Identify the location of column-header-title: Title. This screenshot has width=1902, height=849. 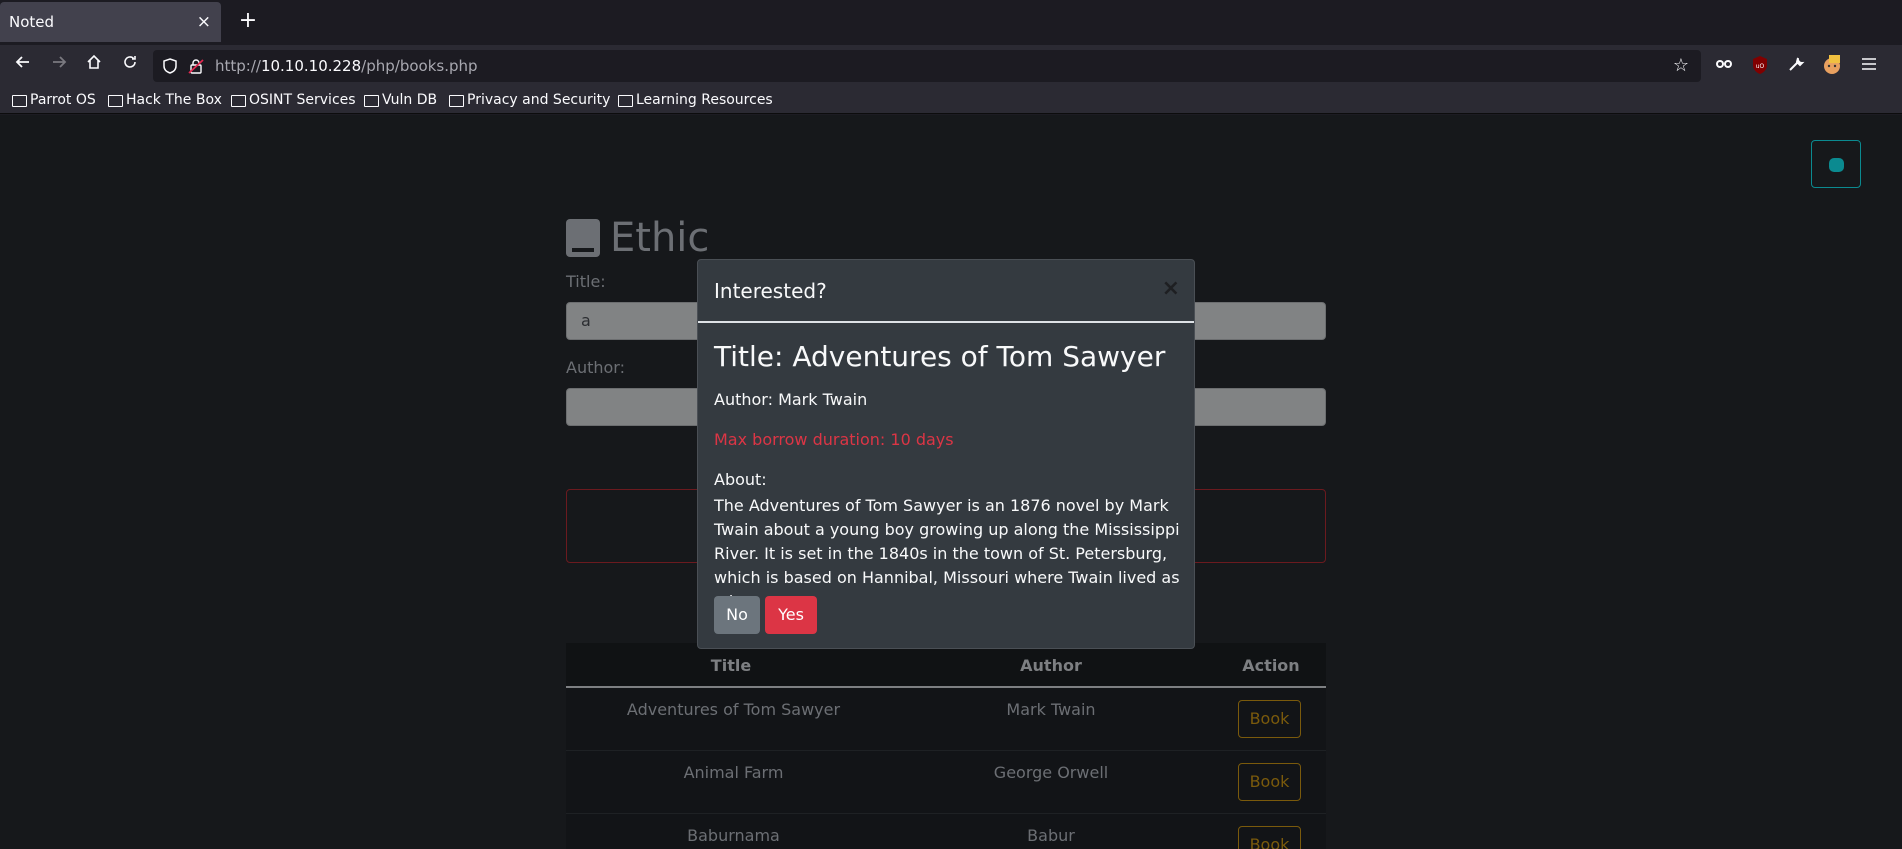
(731, 665).